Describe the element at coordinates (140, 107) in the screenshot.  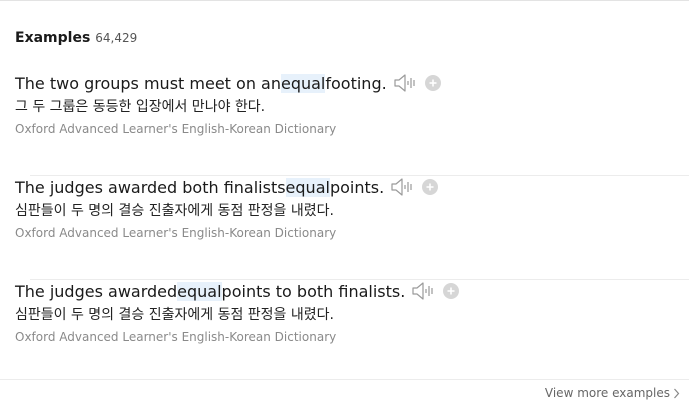
I see `example-translation: 그 두 그룹은 동등한 입장에서 만나야 한다.` at that location.